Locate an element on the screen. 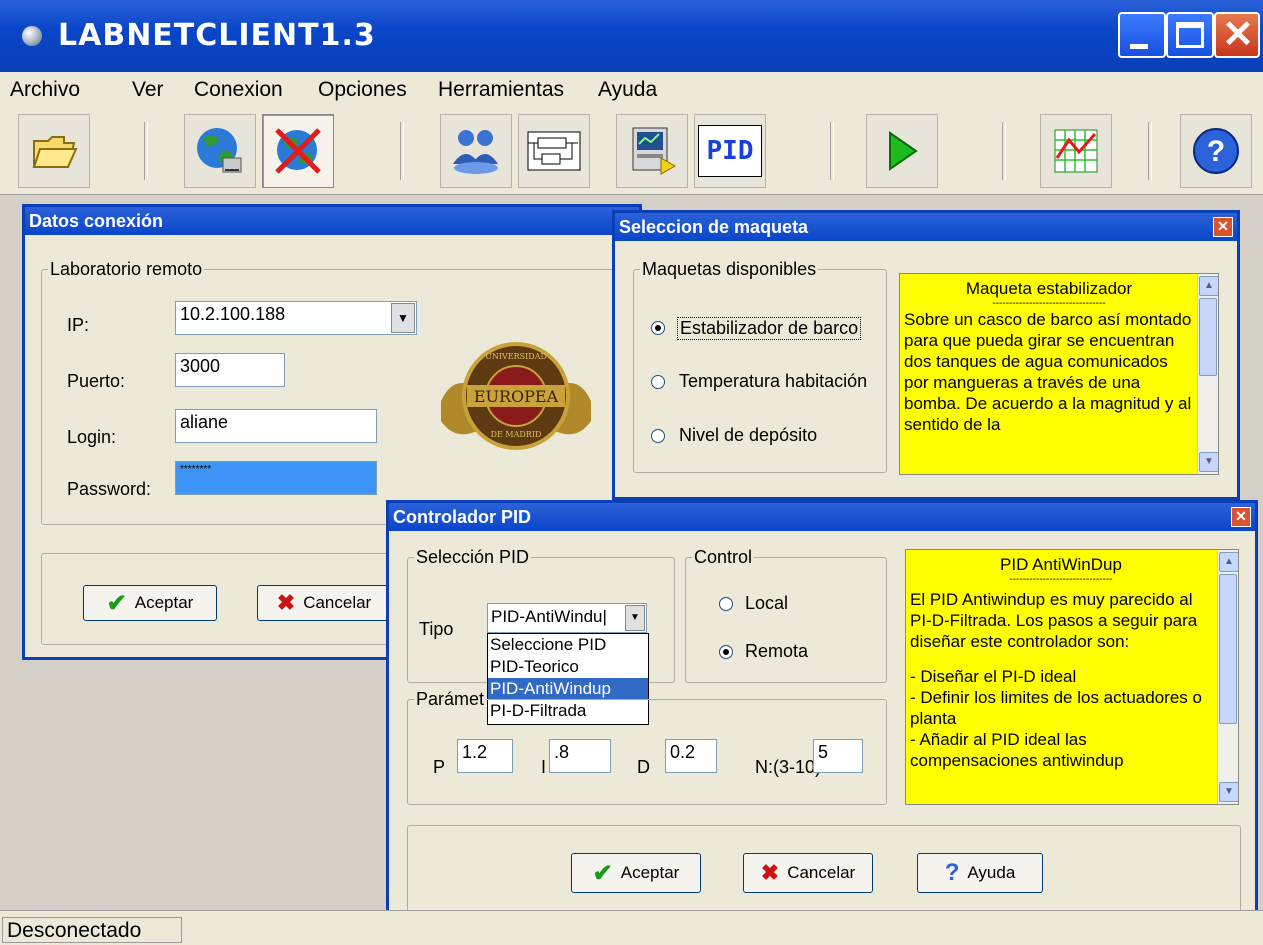  dropdown-option: Seleccione PID is located at coordinates (568, 645).